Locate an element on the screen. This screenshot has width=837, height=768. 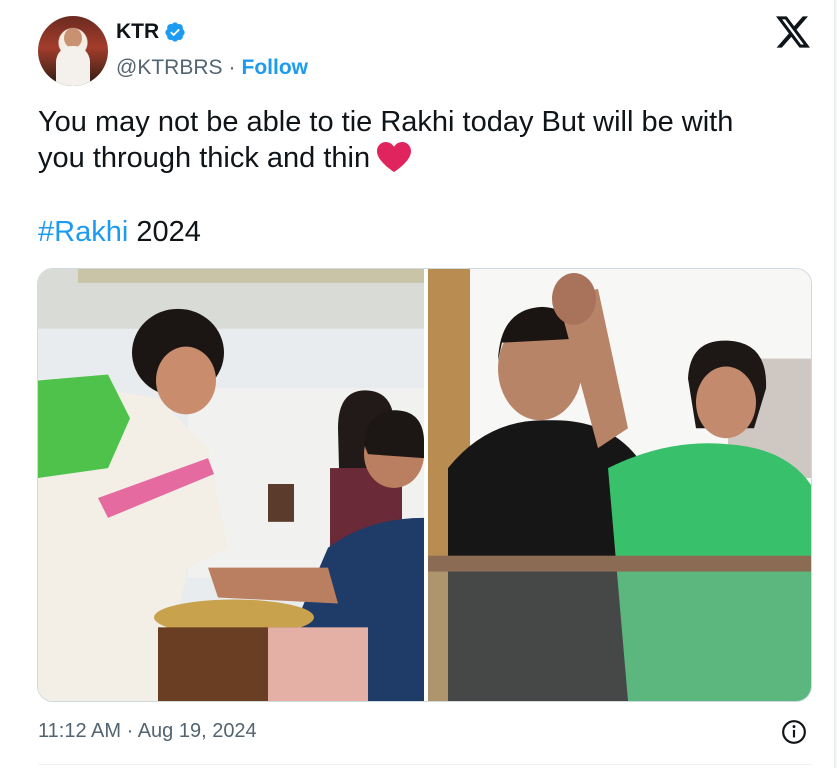
hashtag-line: #Rakhi 2024 is located at coordinates (119, 232).